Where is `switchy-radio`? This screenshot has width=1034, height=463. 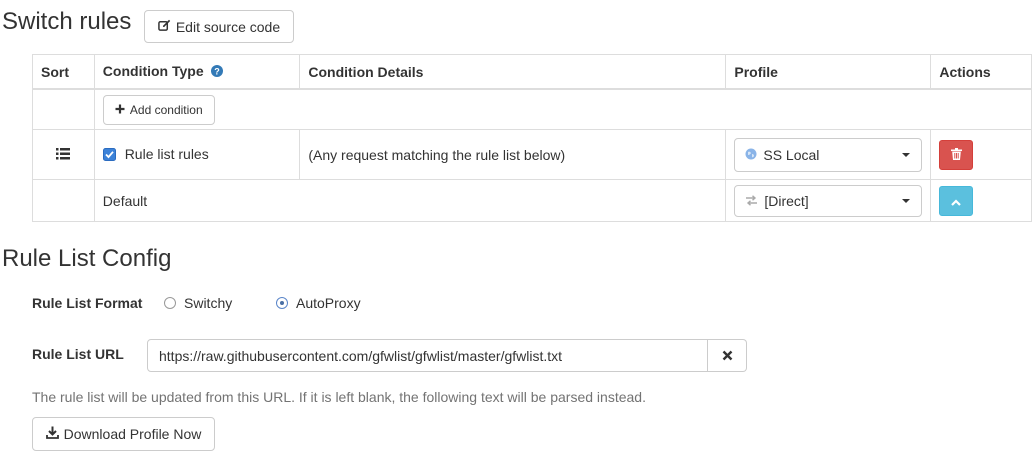 switchy-radio is located at coordinates (170, 303).